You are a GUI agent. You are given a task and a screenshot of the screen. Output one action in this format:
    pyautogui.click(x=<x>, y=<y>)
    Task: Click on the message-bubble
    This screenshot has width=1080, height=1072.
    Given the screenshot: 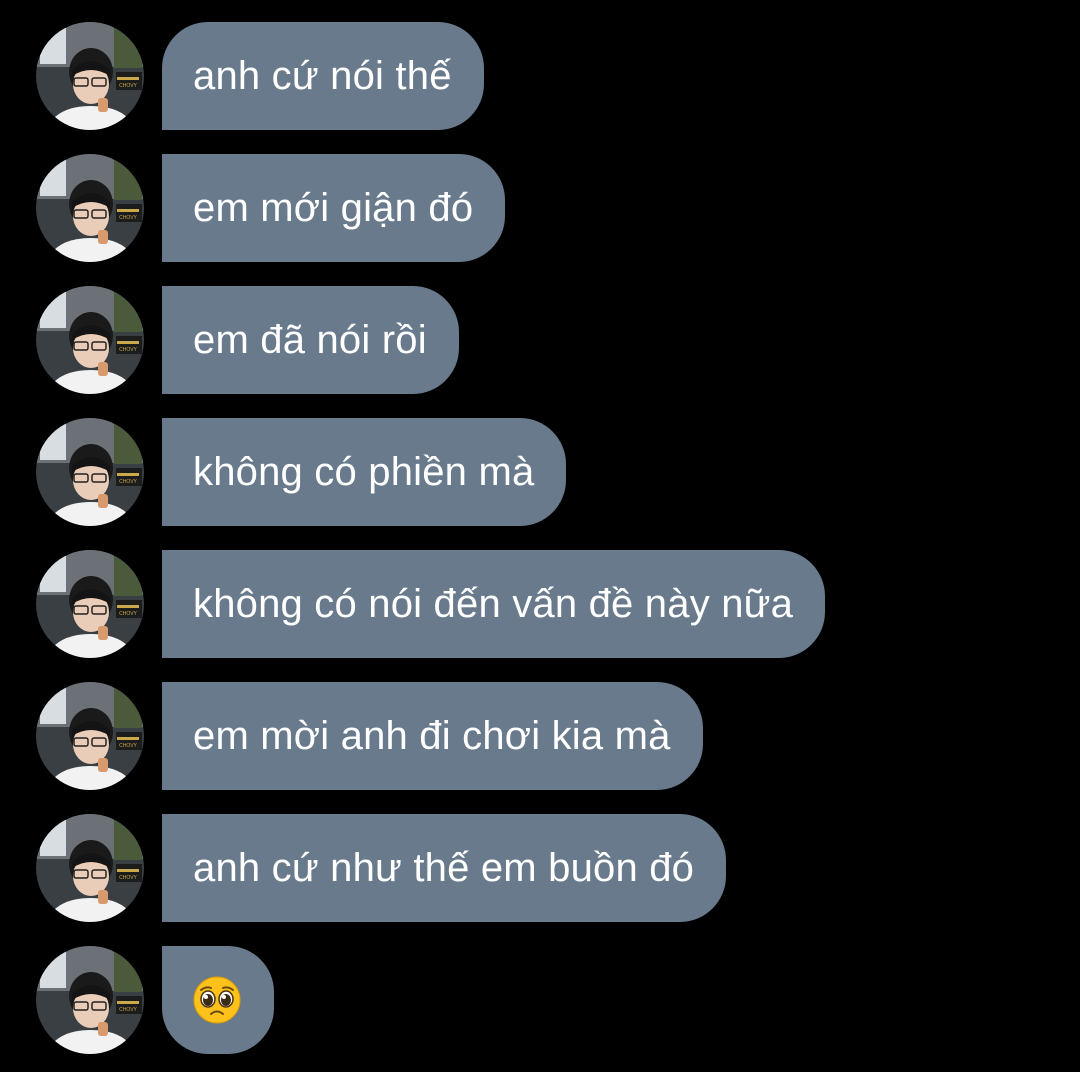 What is the action you would take?
    pyautogui.click(x=218, y=1000)
    